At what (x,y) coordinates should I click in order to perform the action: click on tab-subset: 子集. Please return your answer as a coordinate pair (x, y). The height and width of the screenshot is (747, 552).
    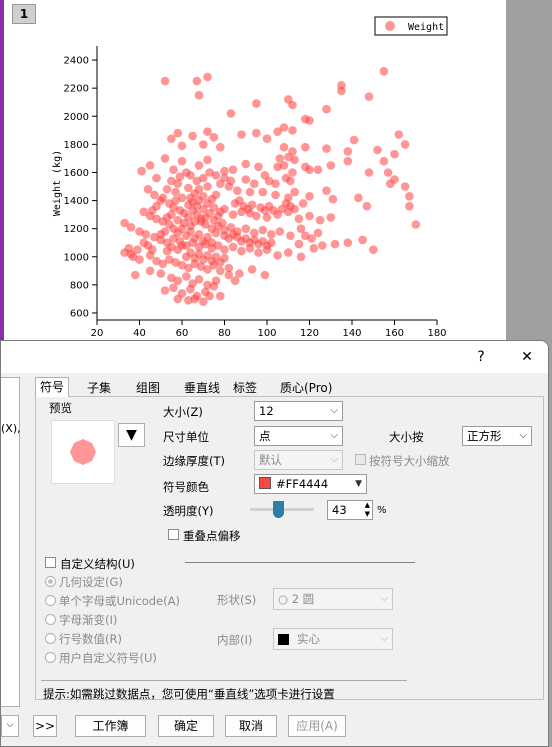
    Looking at the image, I should click on (99, 388).